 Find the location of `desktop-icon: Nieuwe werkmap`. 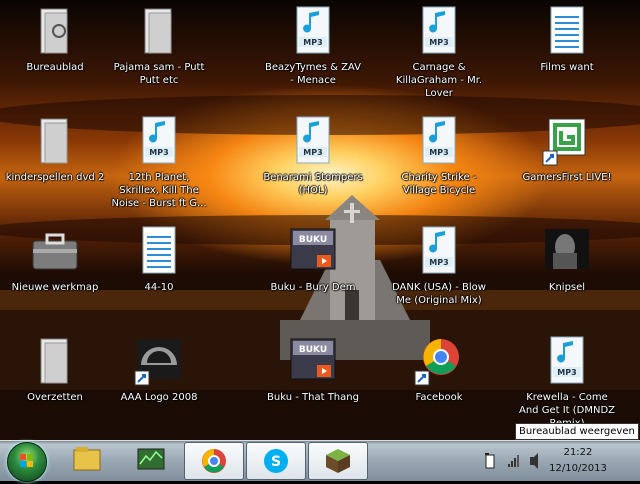

desktop-icon: Nieuwe werkmap is located at coordinates (55, 259).